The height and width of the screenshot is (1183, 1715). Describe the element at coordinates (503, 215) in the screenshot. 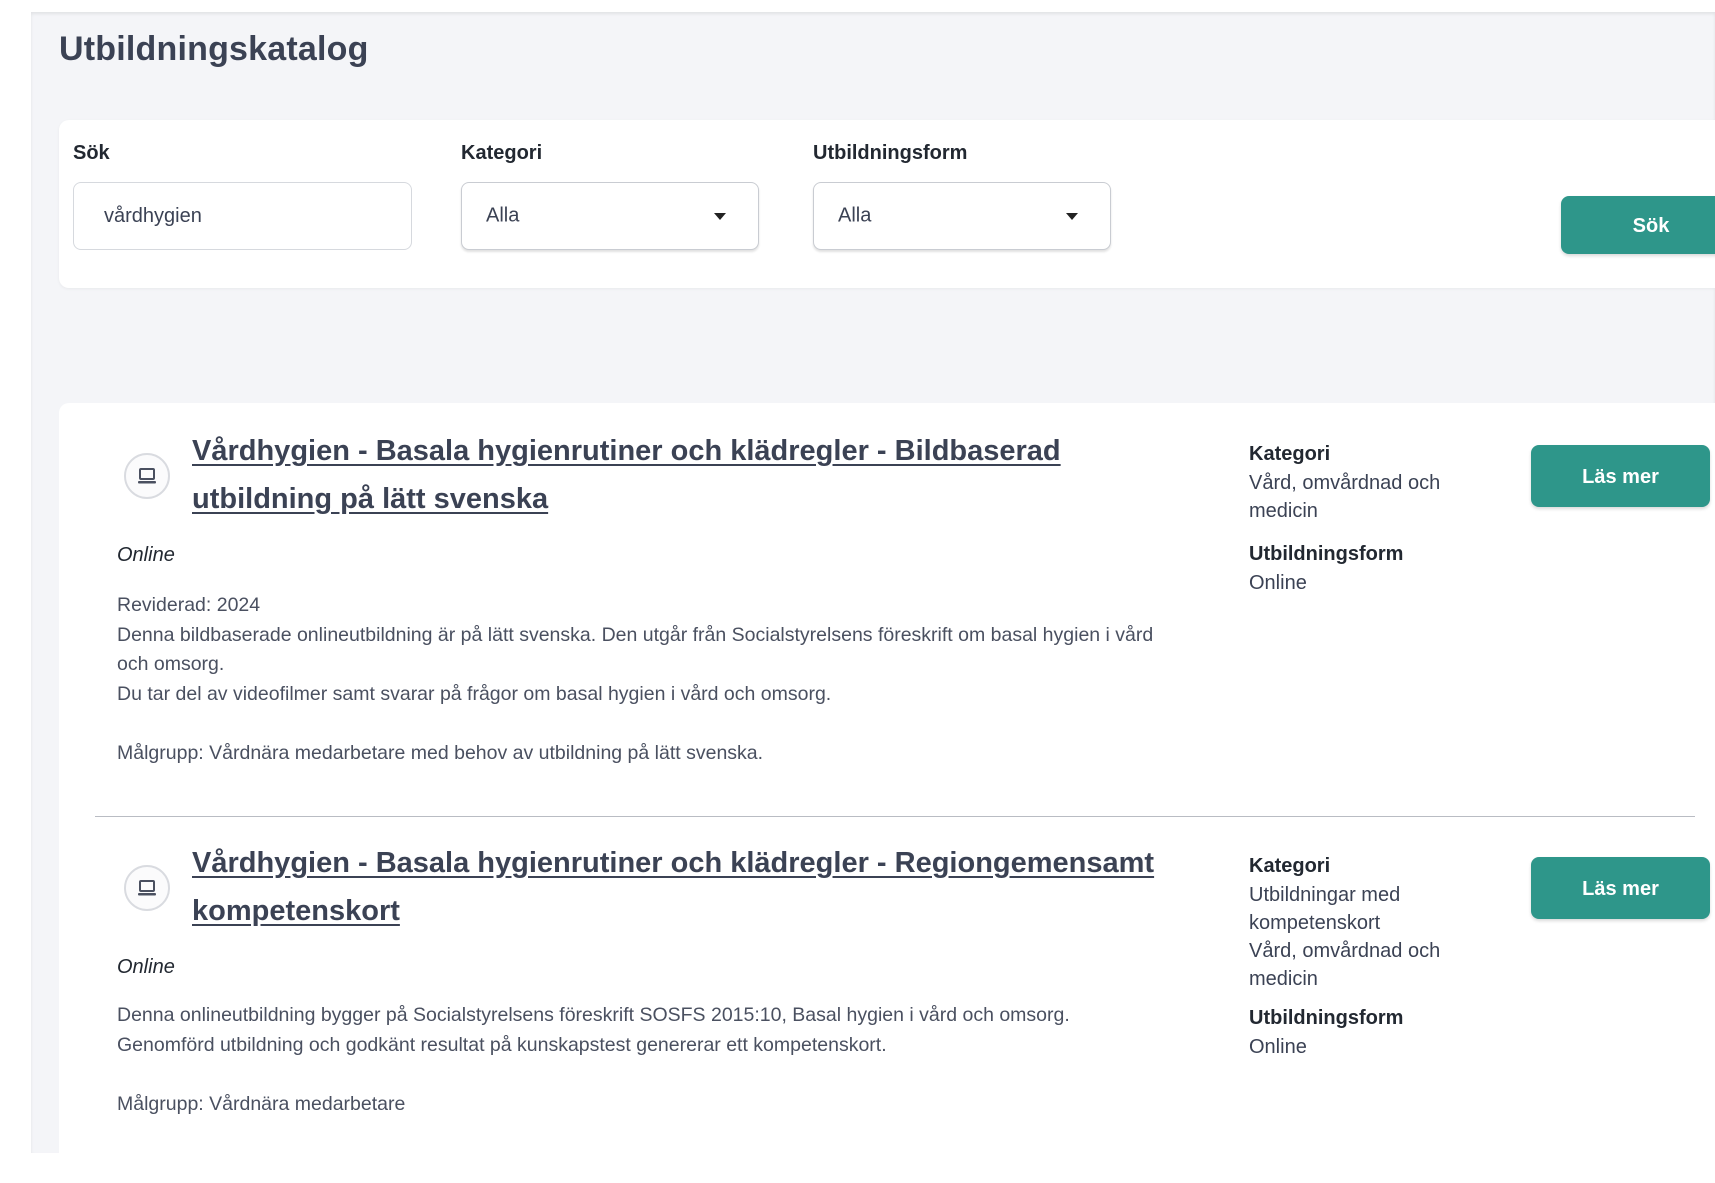

I see `category-select-value: Alla` at that location.